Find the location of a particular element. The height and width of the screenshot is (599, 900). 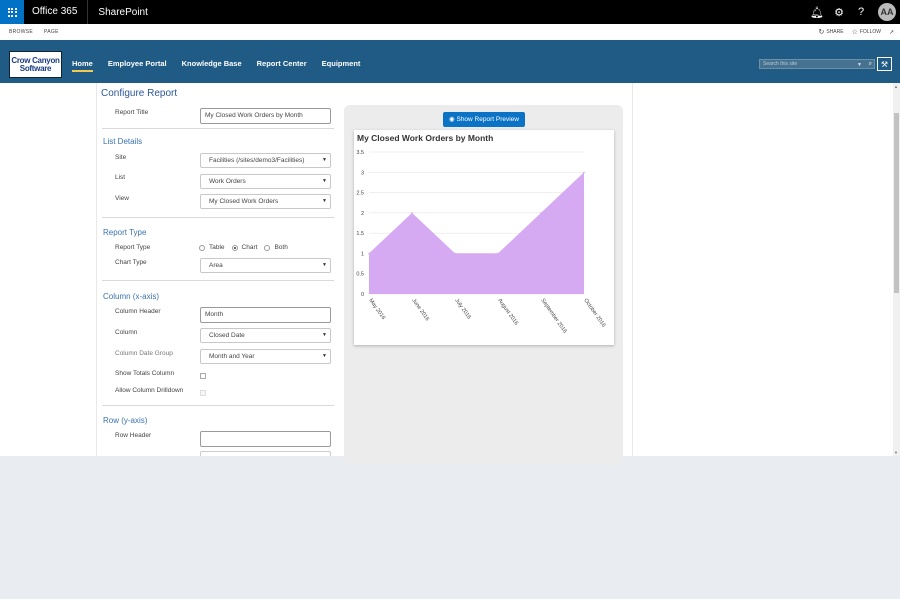

list-value: Work Orders is located at coordinates (227, 181).